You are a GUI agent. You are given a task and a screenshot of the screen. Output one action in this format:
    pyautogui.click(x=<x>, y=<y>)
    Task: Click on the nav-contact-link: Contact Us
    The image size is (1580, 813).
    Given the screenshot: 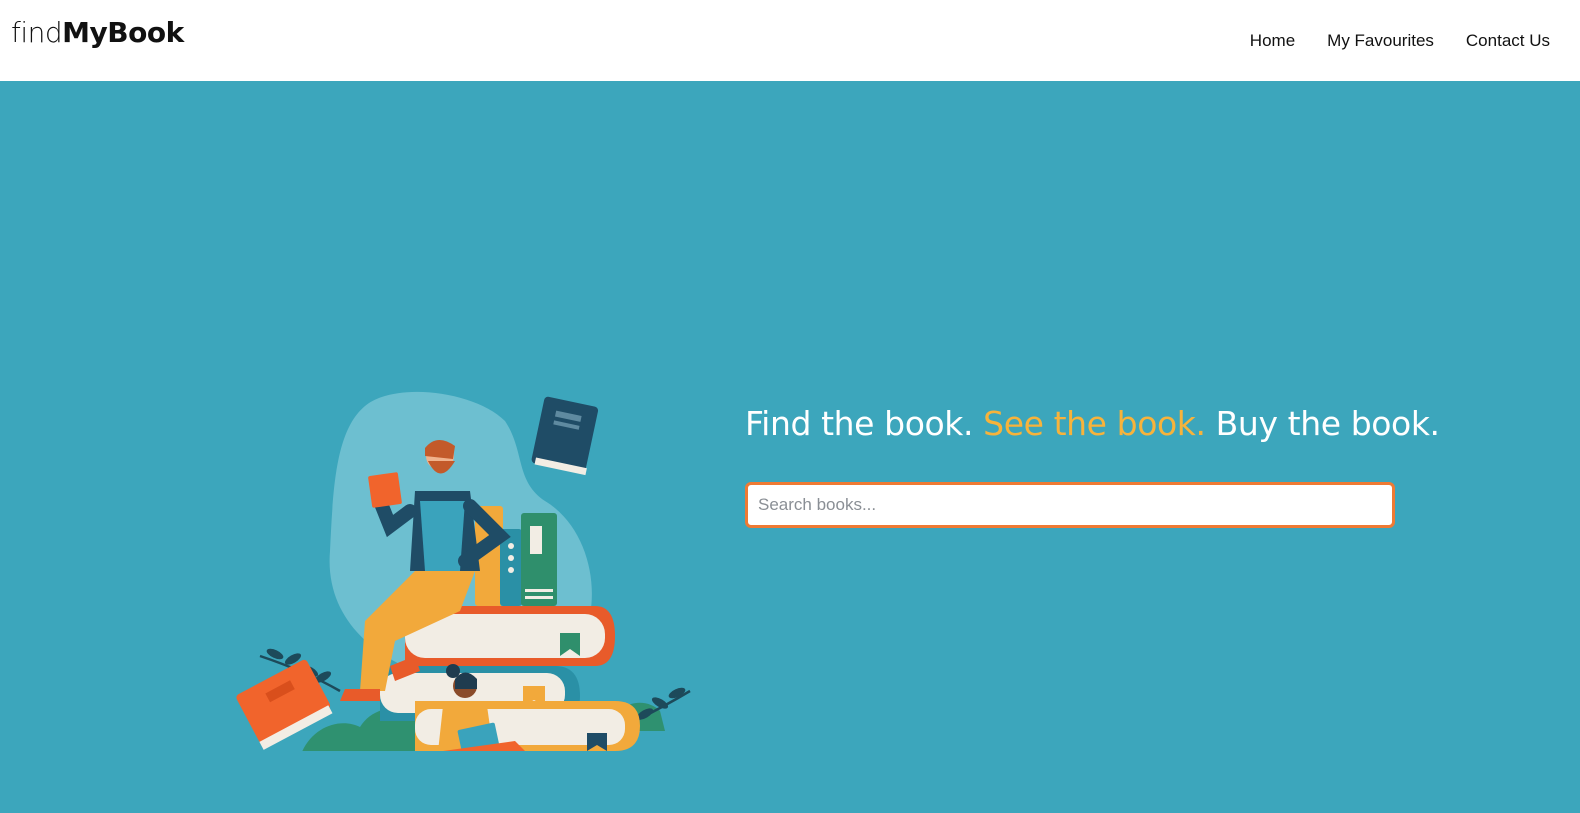 What is the action you would take?
    pyautogui.click(x=1508, y=41)
    